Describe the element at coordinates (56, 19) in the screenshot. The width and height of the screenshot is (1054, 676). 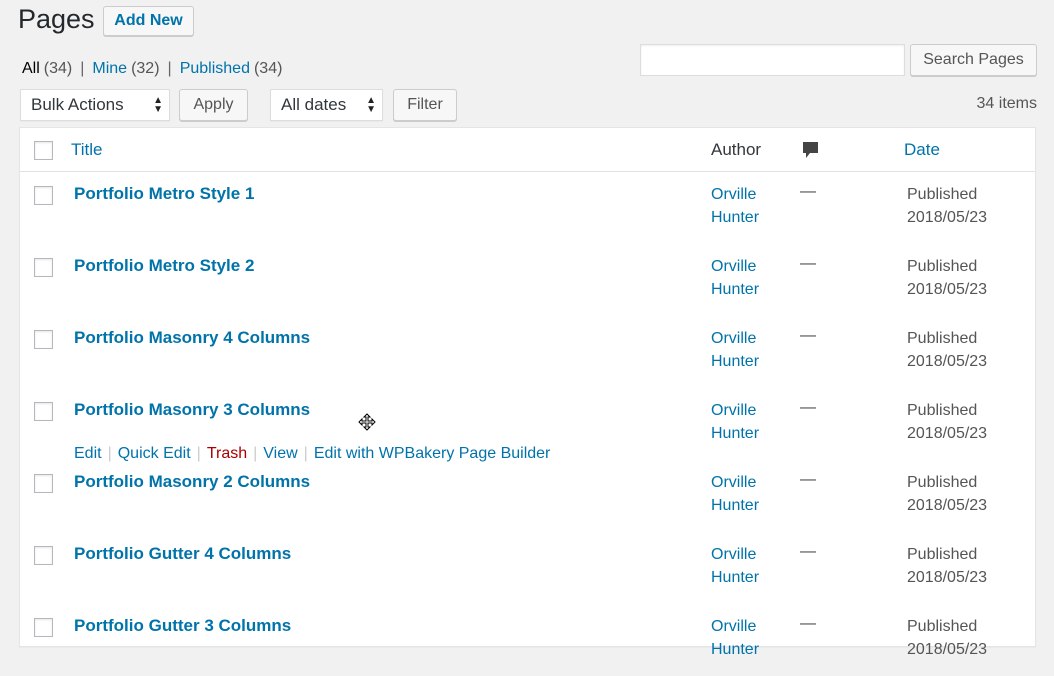
I see `page-title: Pages` at that location.